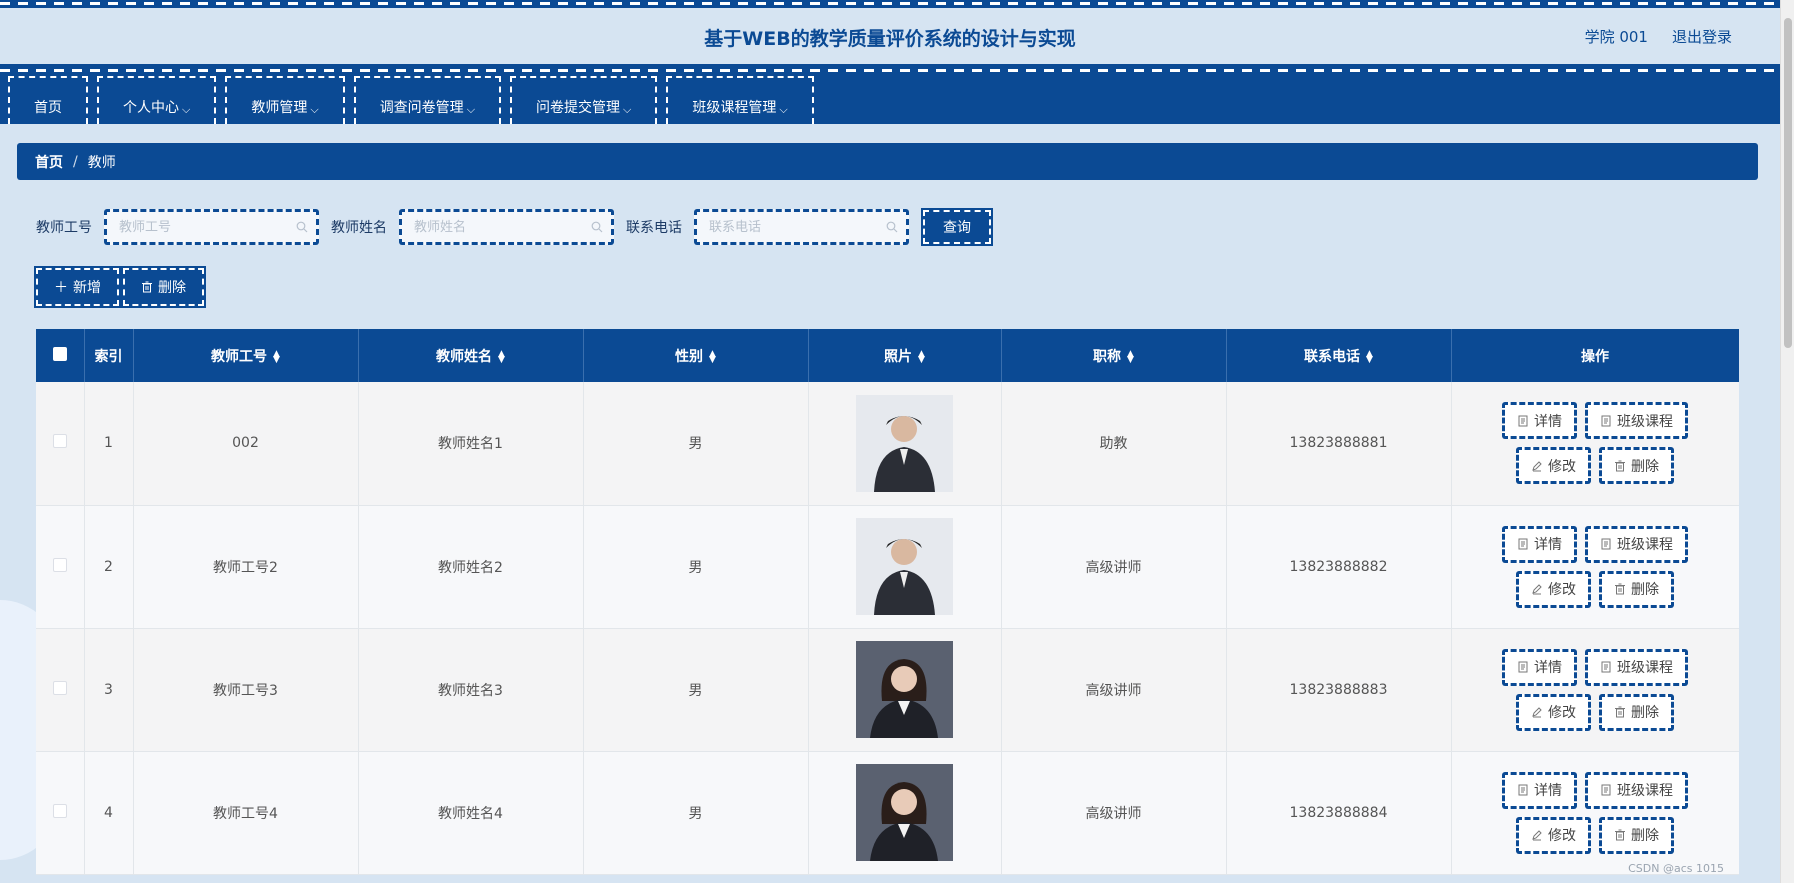  Describe the element at coordinates (109, 444) in the screenshot. I see `index-cell: 1` at that location.